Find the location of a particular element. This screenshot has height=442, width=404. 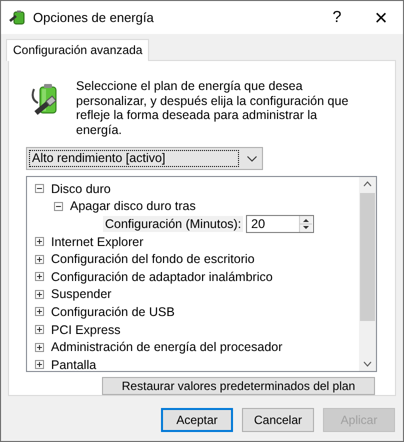

tree-item: Configuración de adaptador inalámbrico is located at coordinates (162, 277).